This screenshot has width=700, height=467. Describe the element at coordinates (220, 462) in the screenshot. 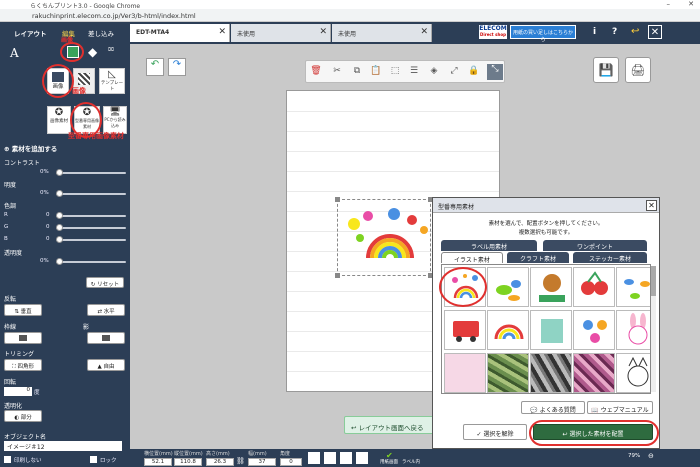

I see `height-input: 26.3` at that location.